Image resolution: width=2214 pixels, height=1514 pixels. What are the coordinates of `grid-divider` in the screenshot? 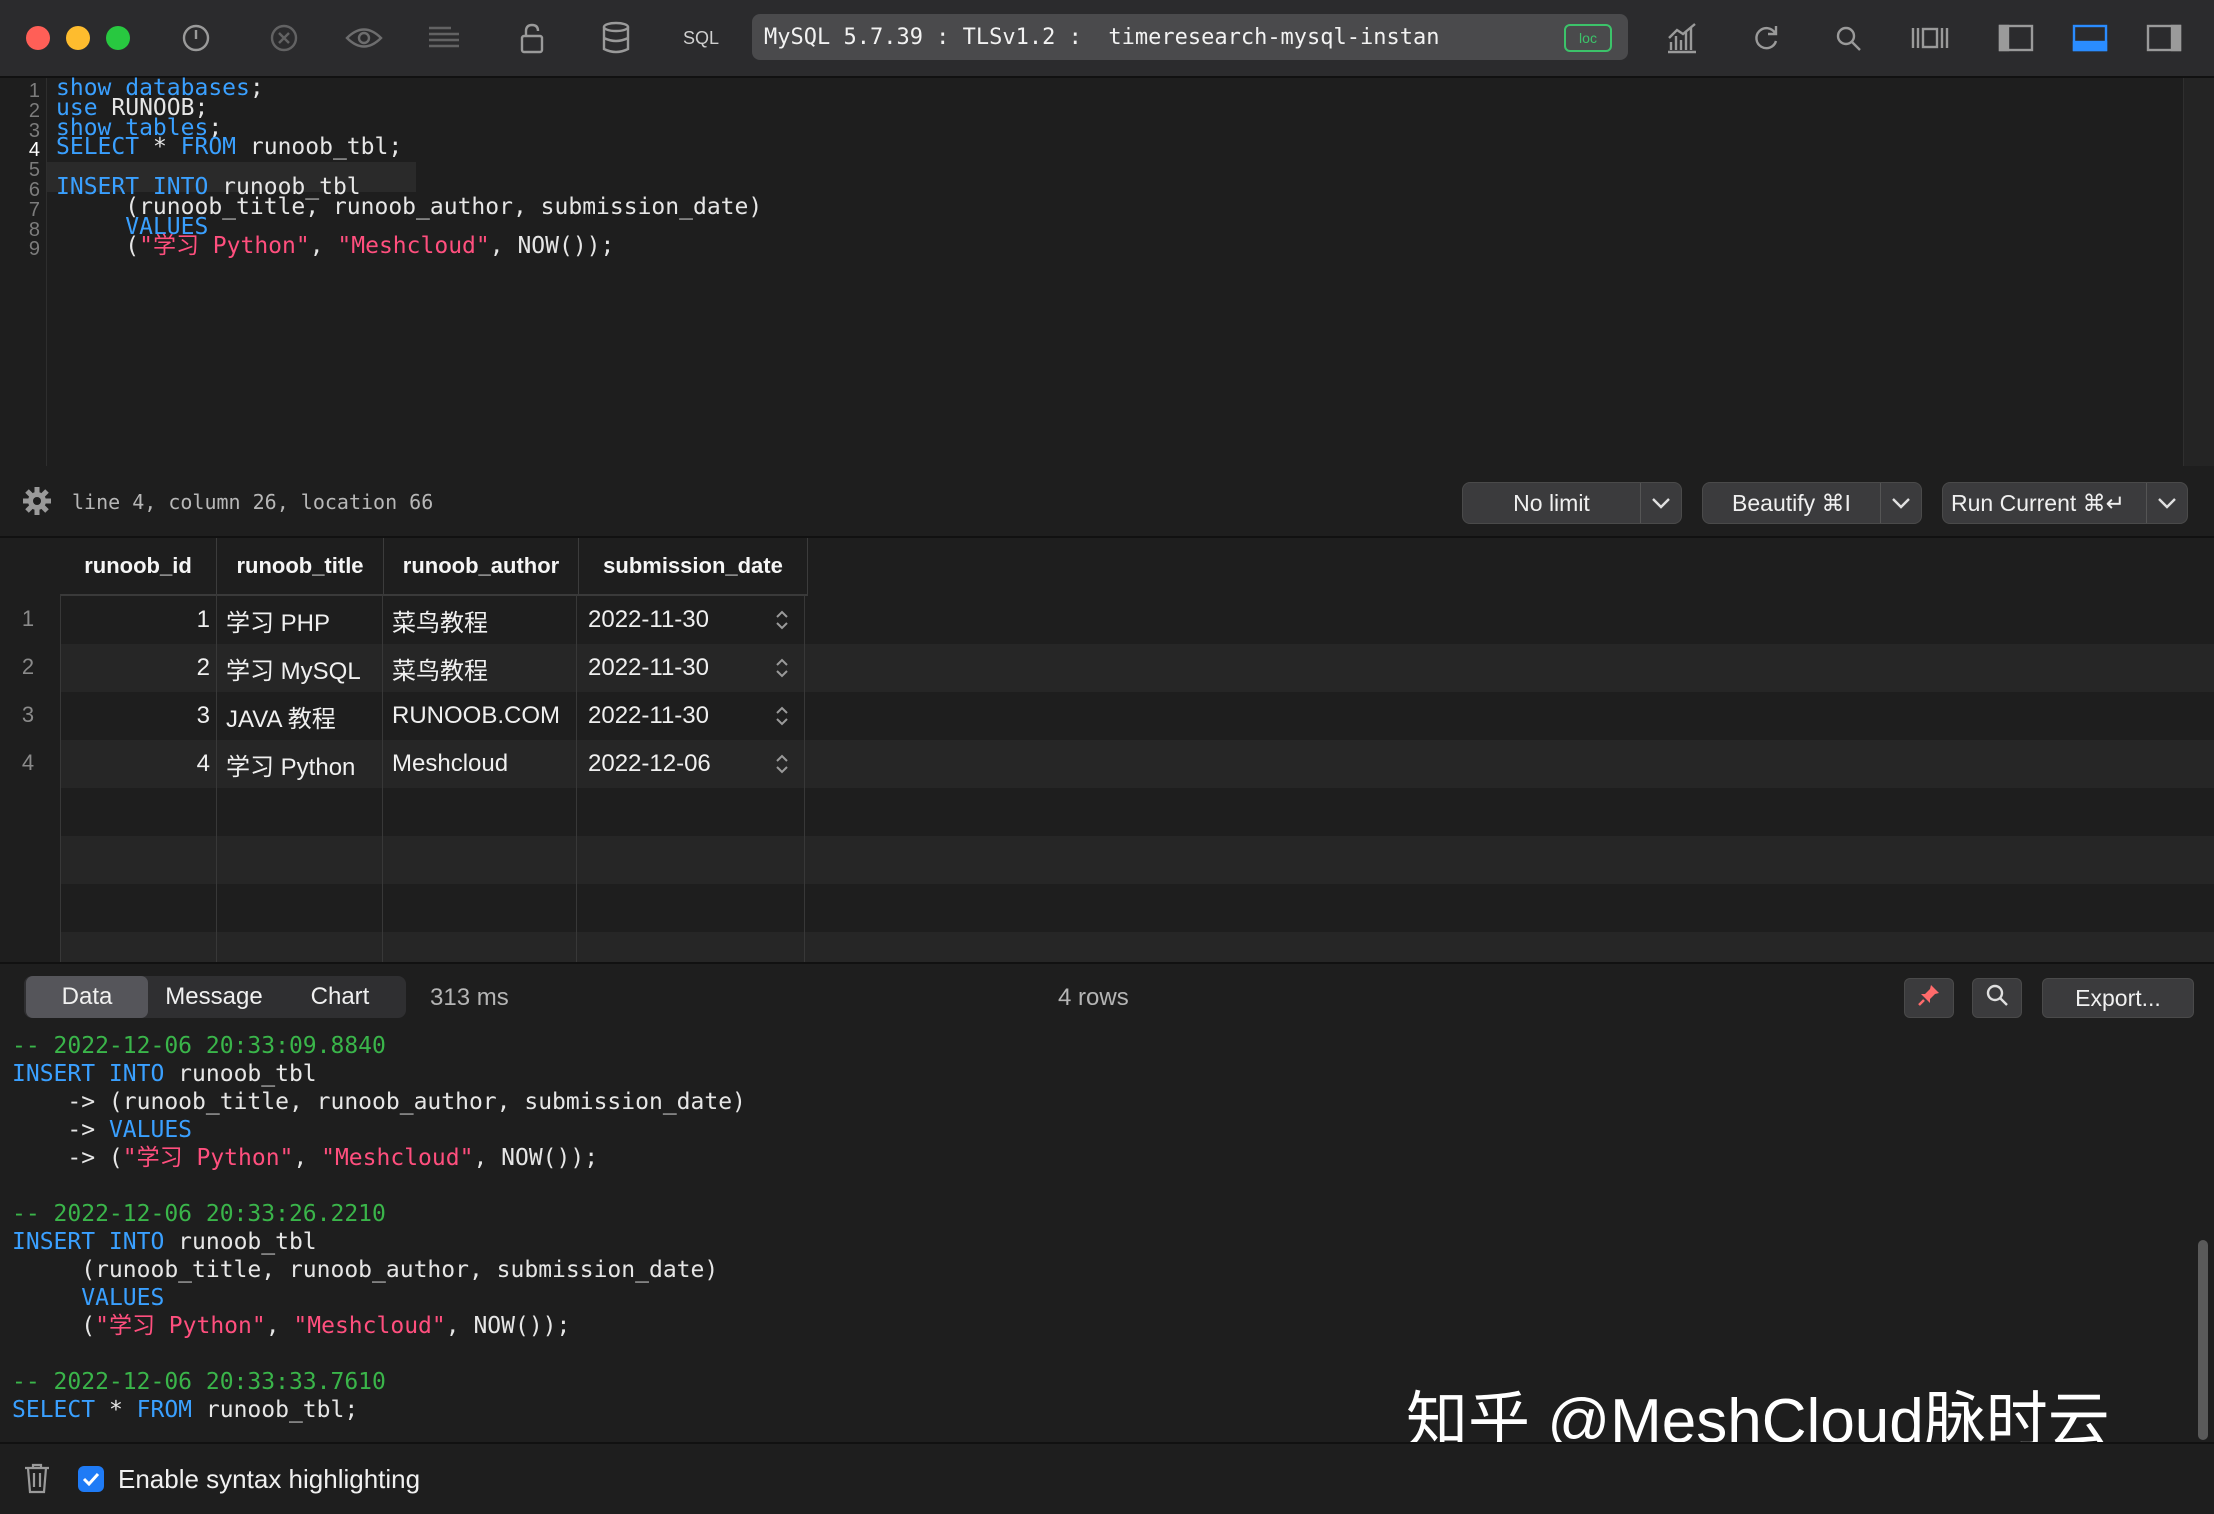 It's located at (216, 778).